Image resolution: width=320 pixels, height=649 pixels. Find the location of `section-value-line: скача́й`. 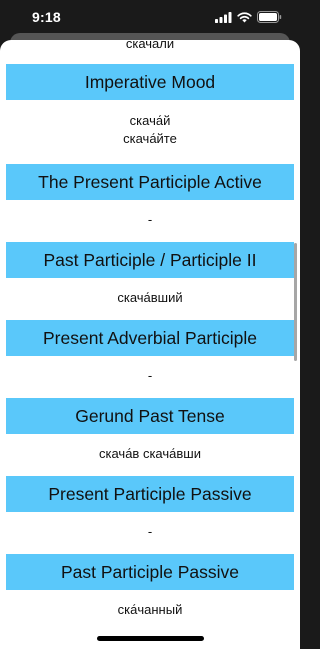

section-value-line: скача́й is located at coordinates (150, 120).